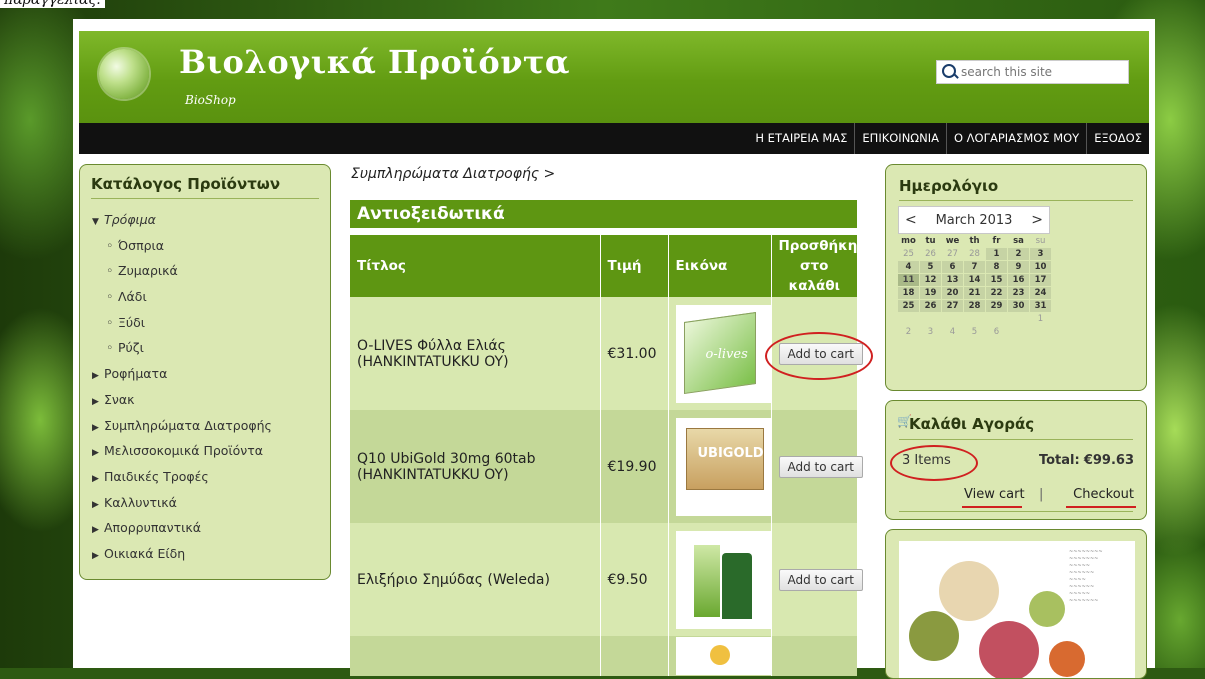 The image size is (1205, 679). Describe the element at coordinates (1018, 267) in the screenshot. I see `calendar-day: 9` at that location.